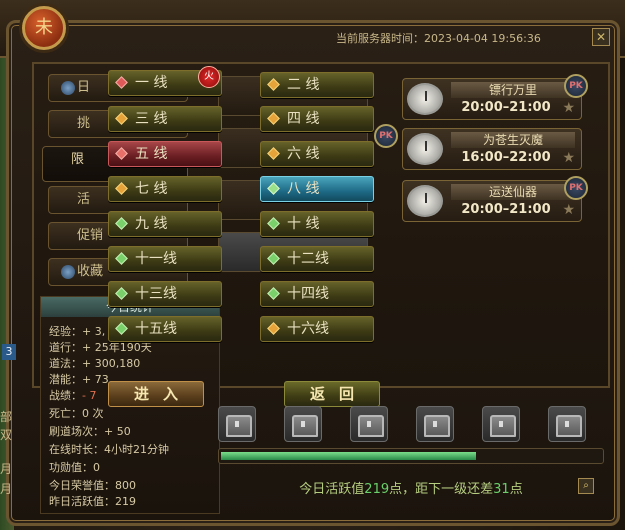 The height and width of the screenshot is (530, 625). Describe the element at coordinates (151, 154) in the screenshot. I see `line-label: 五 线` at that location.